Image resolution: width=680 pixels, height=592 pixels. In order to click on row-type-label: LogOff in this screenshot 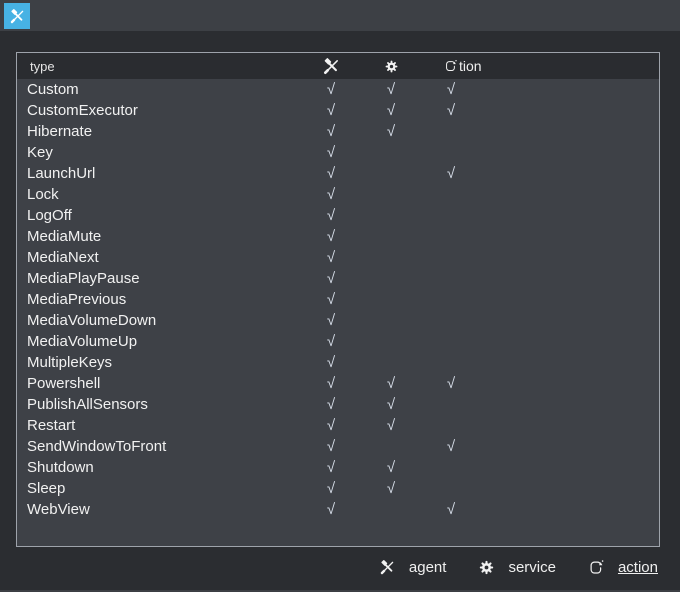, I will do `click(49, 215)`.